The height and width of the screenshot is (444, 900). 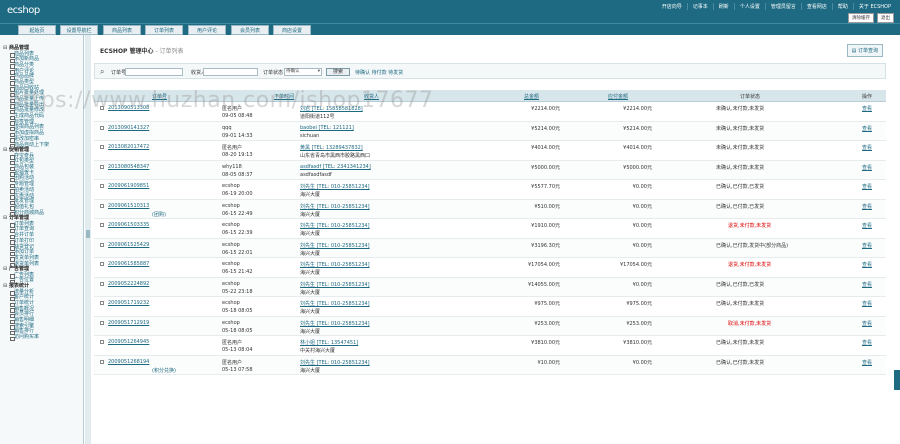 I want to click on nav-tab: 会员列表, so click(x=250, y=30).